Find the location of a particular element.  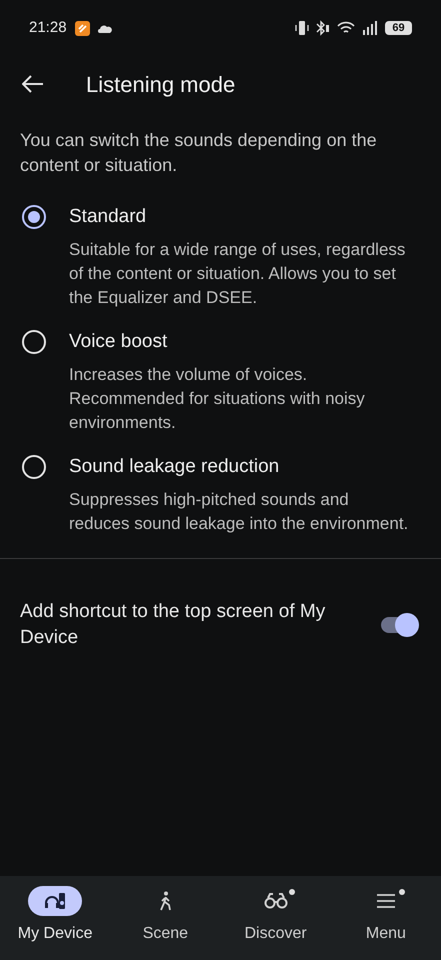

headphones-speaker-icon is located at coordinates (55, 901).